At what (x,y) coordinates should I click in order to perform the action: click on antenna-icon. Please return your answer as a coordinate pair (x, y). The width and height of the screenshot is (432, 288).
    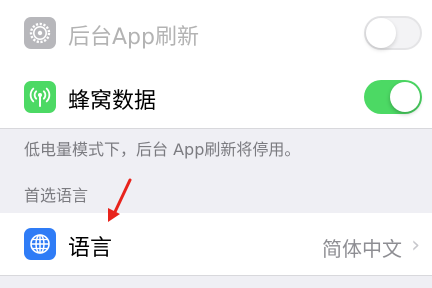
    Looking at the image, I should click on (40, 97).